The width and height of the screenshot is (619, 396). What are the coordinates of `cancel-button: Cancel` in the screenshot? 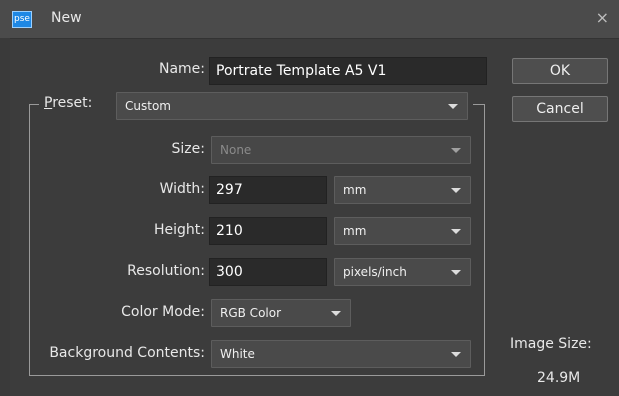 It's located at (560, 109).